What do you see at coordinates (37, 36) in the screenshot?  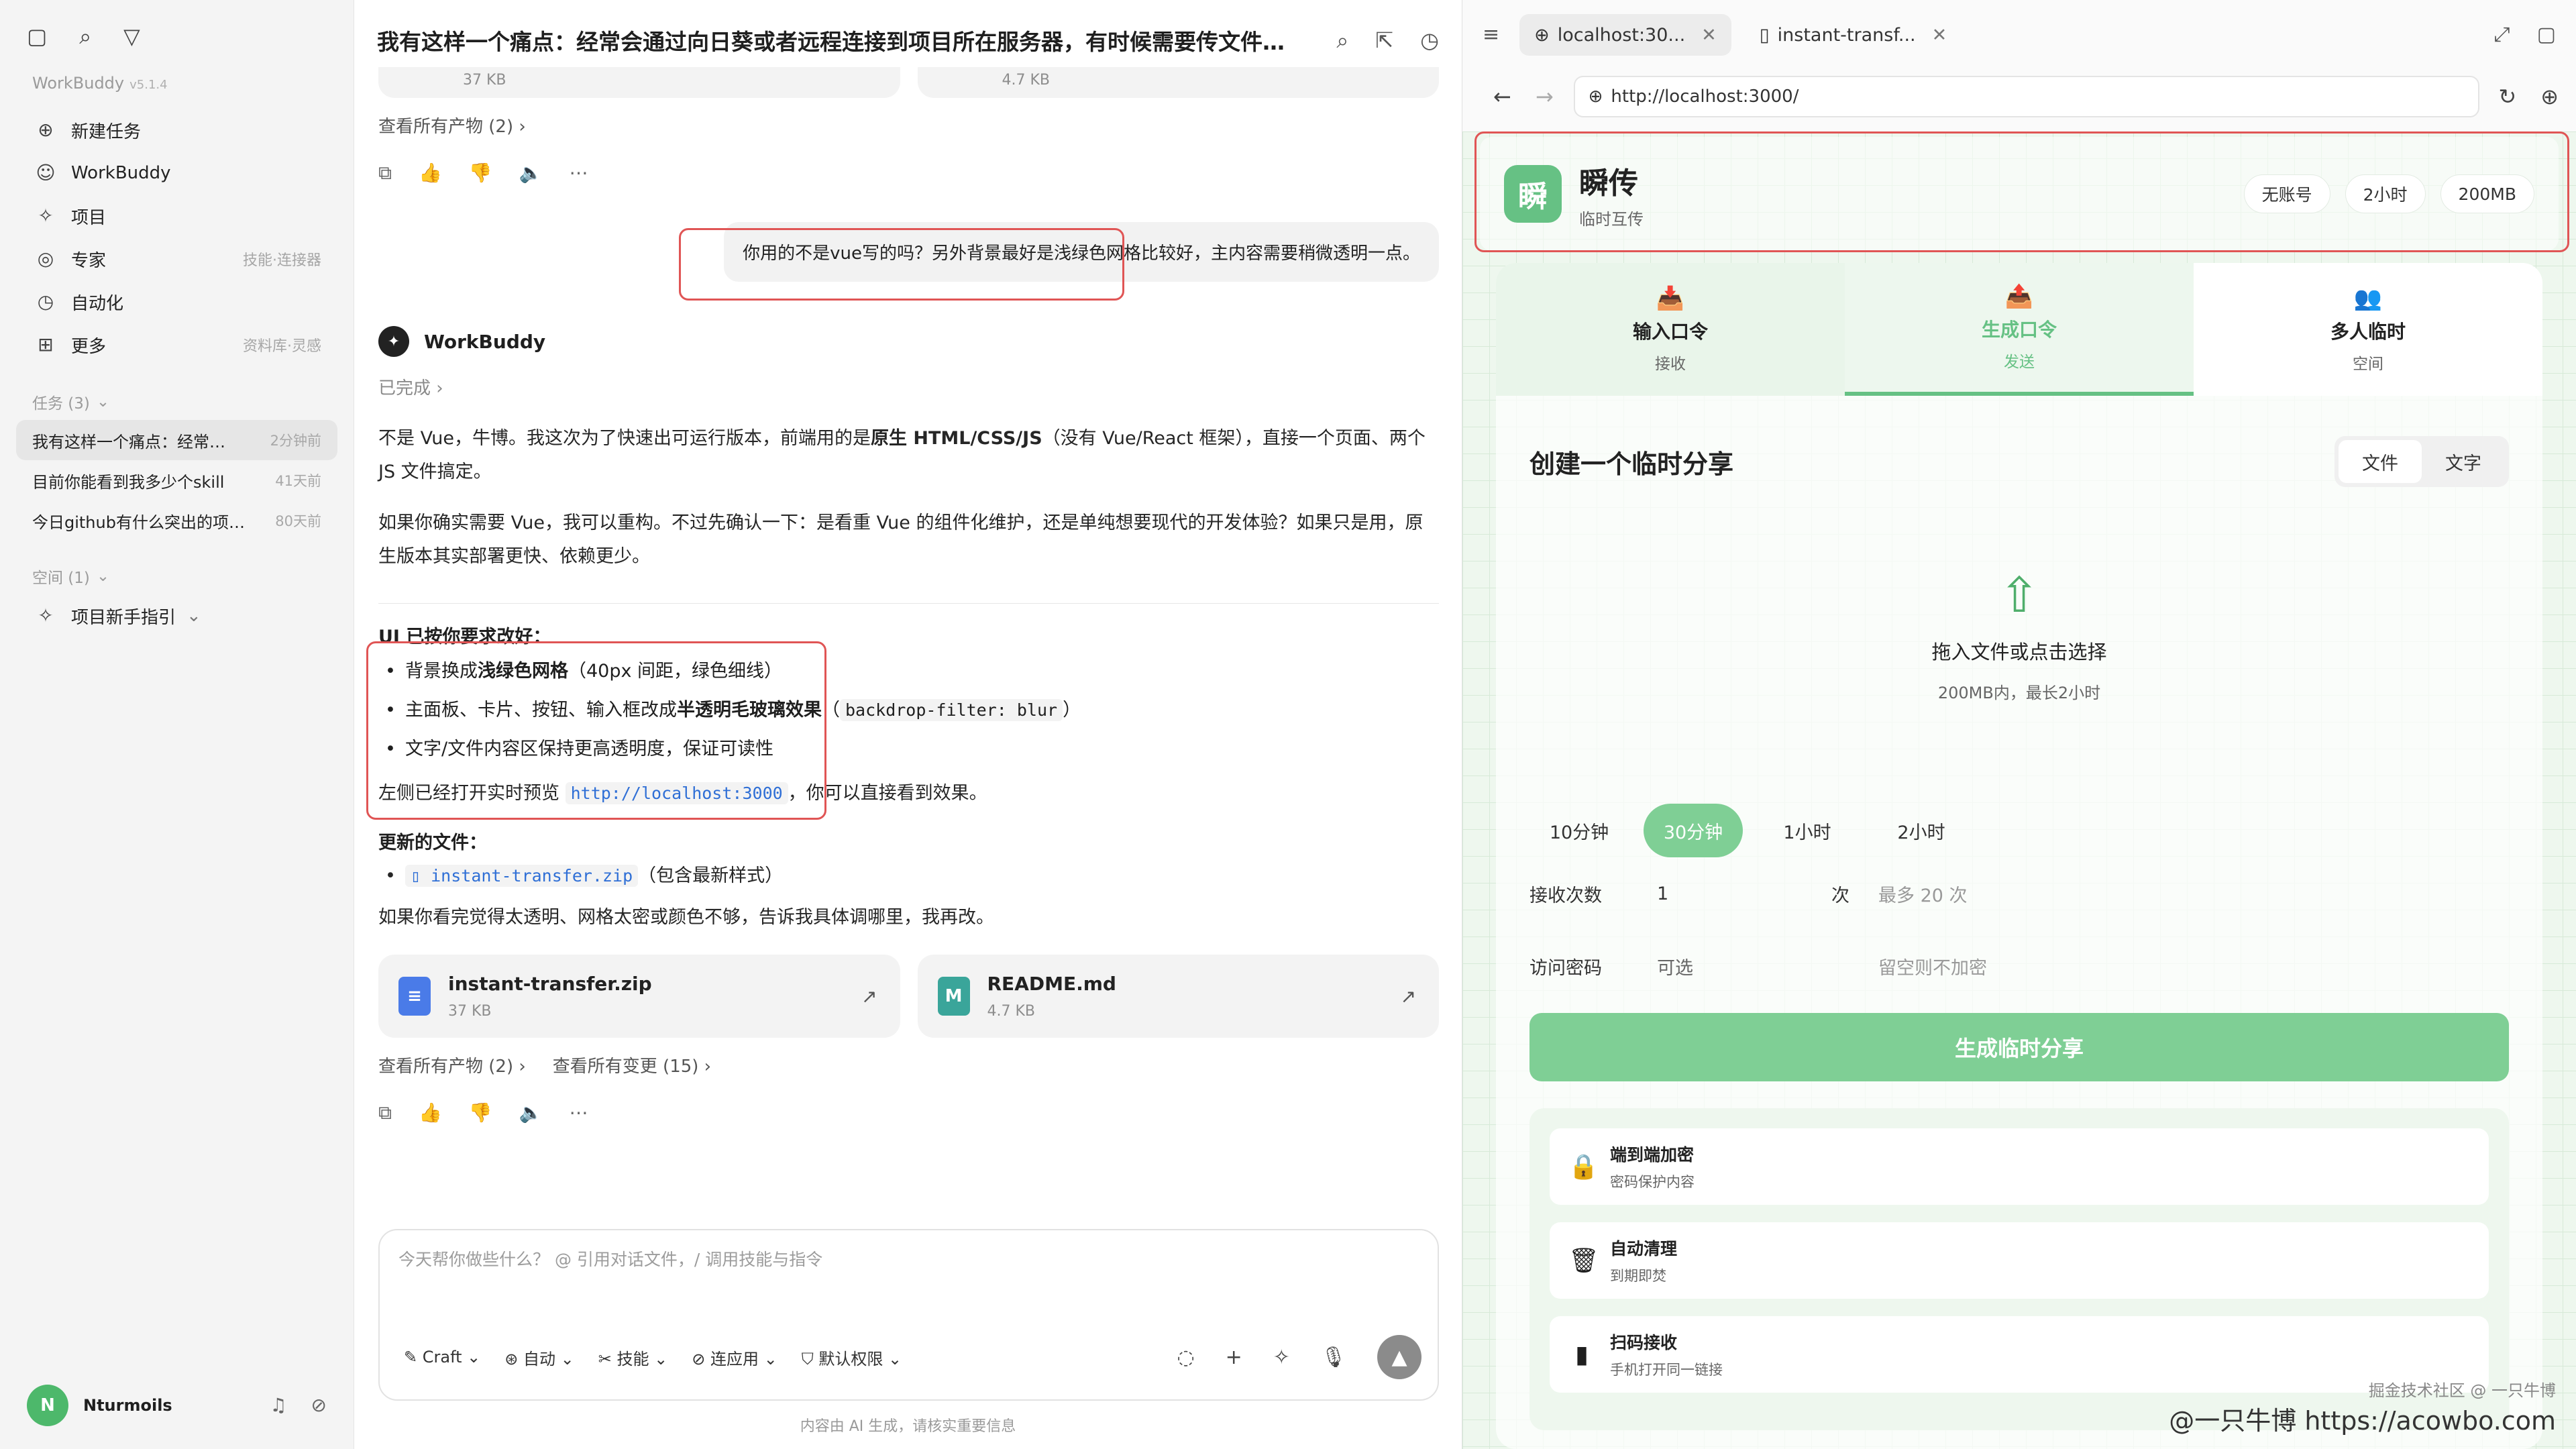 I see `sidebar-toggle-icon: ▢` at bounding box center [37, 36].